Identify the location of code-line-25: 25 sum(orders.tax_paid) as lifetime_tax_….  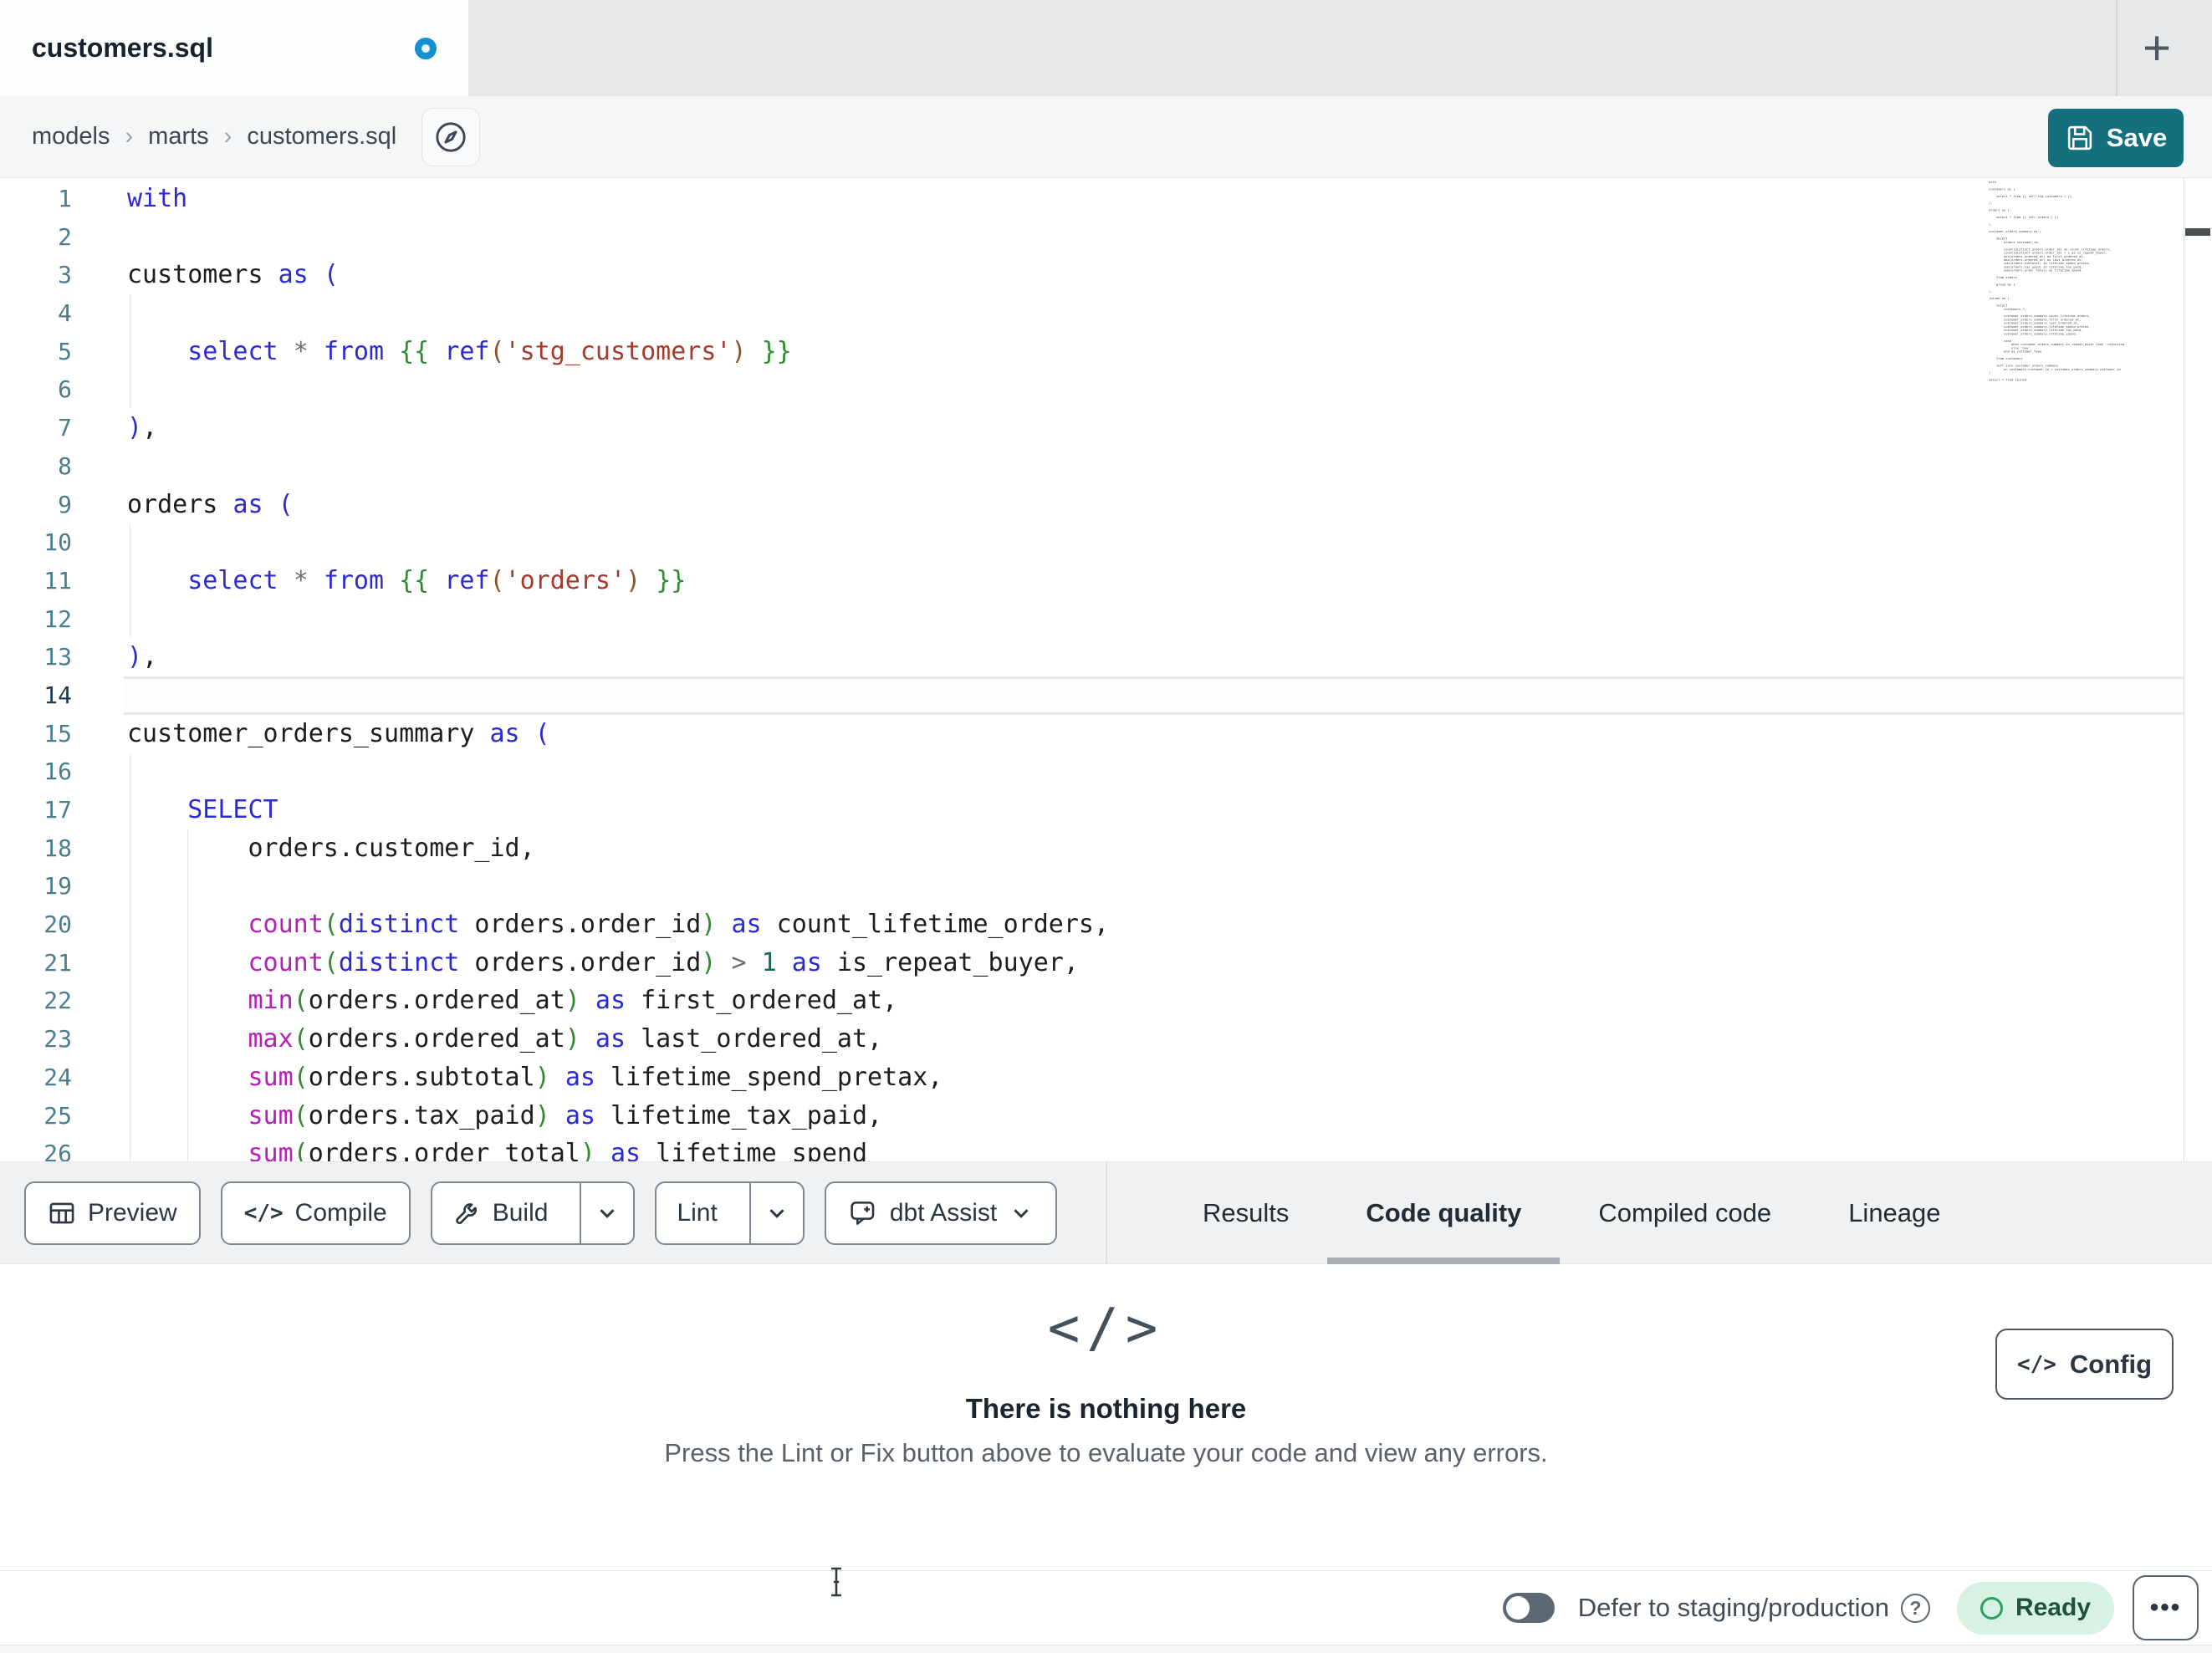
(1106, 1116).